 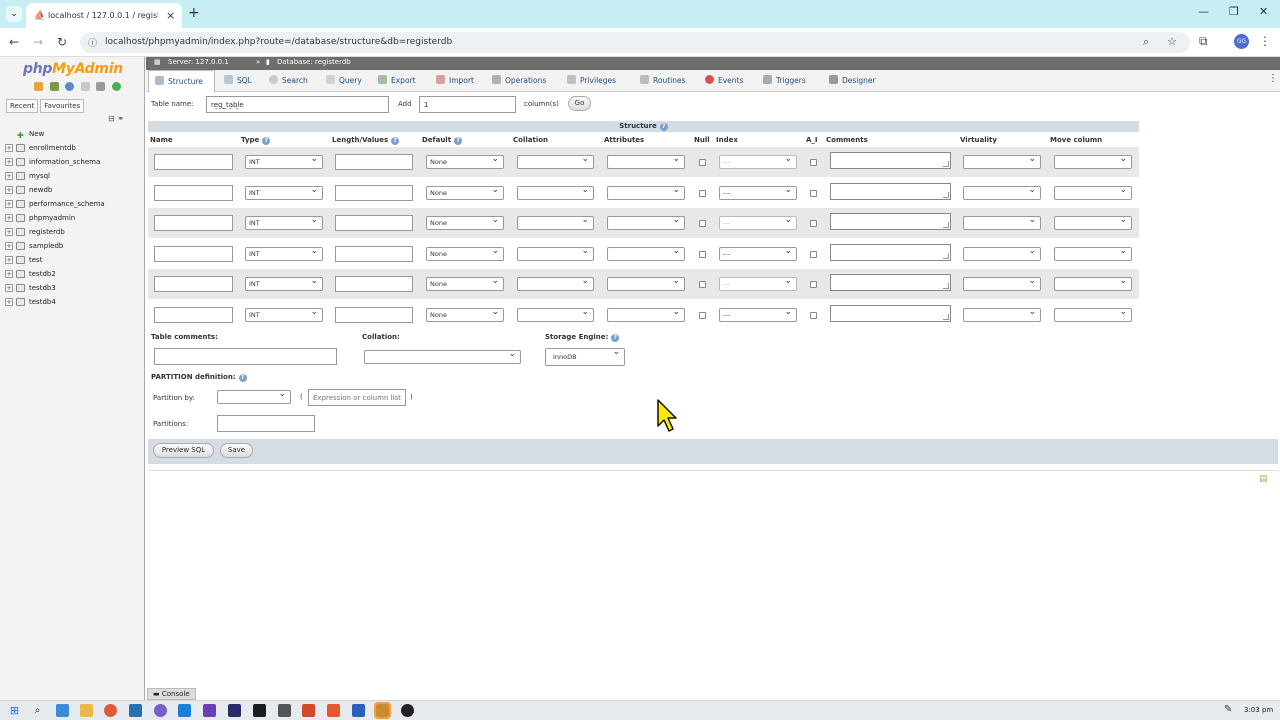 What do you see at coordinates (104, 15) in the screenshot?
I see `browser-tab: ⛵ localhost / 127.0.0.1 / registerdb ×` at bounding box center [104, 15].